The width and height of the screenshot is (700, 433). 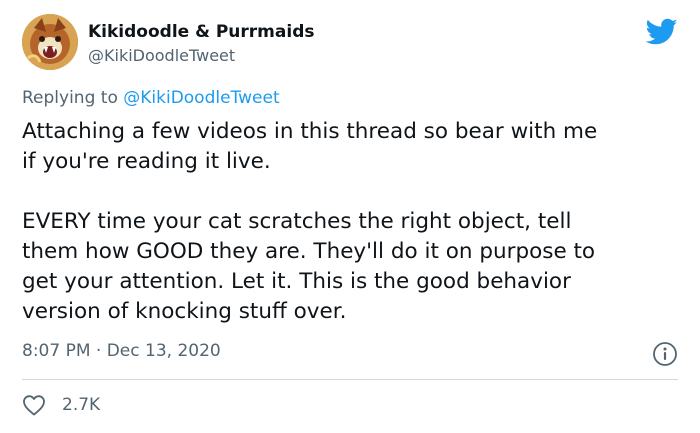 I want to click on twitter-bird-icon, so click(x=661, y=32).